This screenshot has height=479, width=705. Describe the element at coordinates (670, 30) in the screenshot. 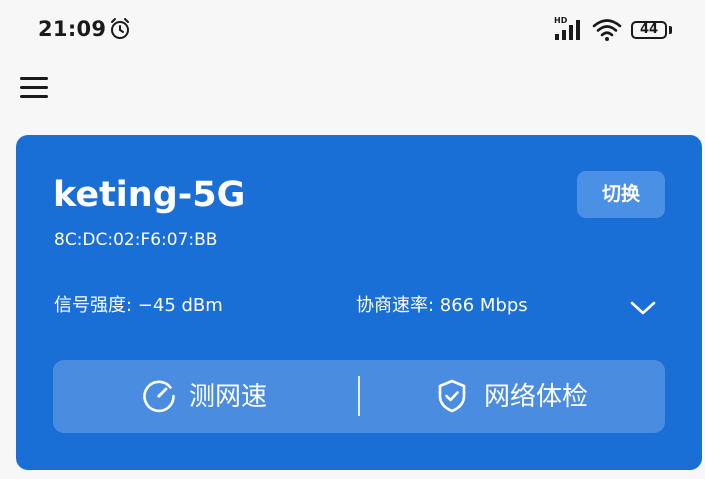

I see `battery-tip` at that location.